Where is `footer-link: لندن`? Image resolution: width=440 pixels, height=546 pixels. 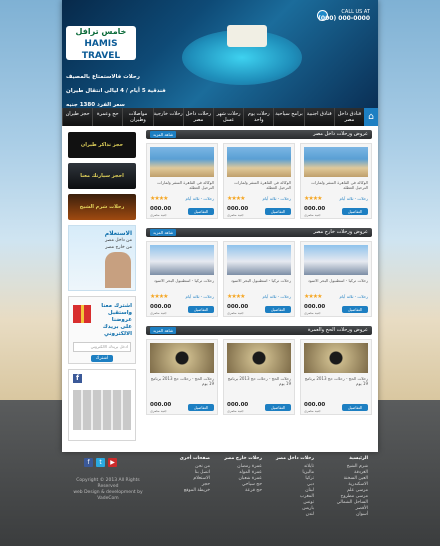 footer-link: لندن is located at coordinates (290, 515).